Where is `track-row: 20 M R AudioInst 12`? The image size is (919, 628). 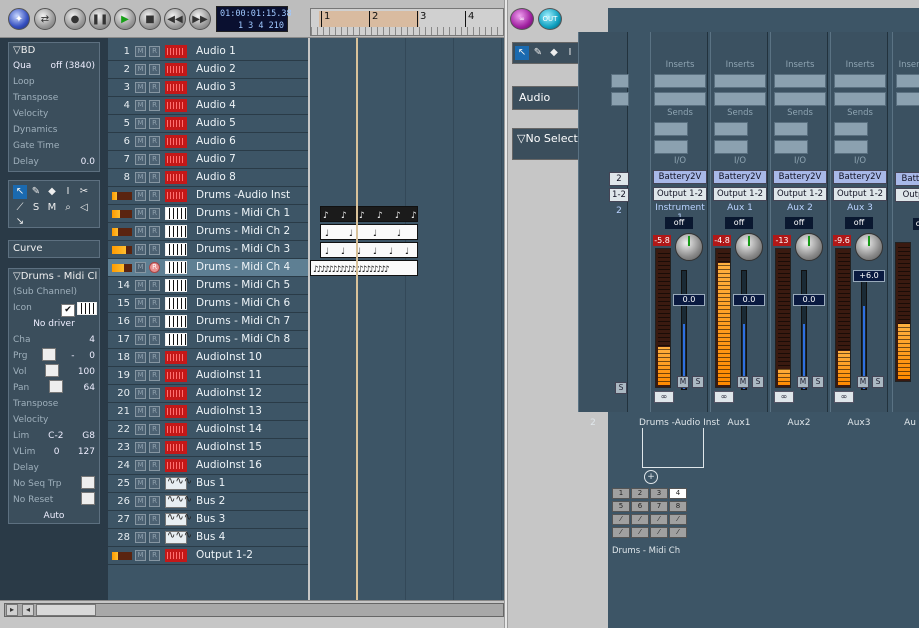 track-row: 20 M R AudioInst 12 is located at coordinates (208, 394).